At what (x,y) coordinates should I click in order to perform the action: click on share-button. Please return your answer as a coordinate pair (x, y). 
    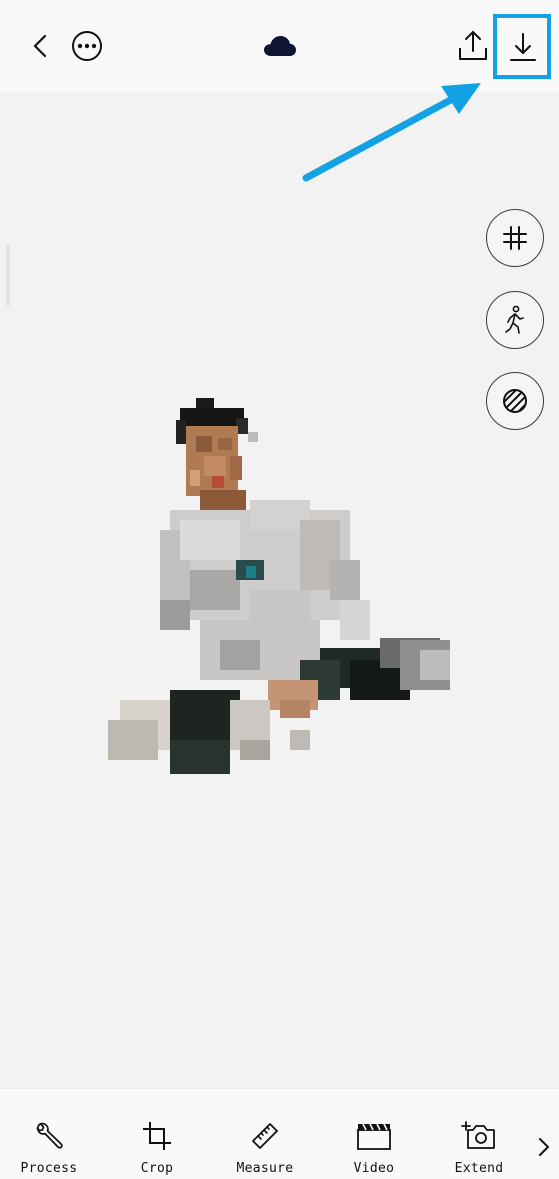
    Looking at the image, I should click on (473, 46).